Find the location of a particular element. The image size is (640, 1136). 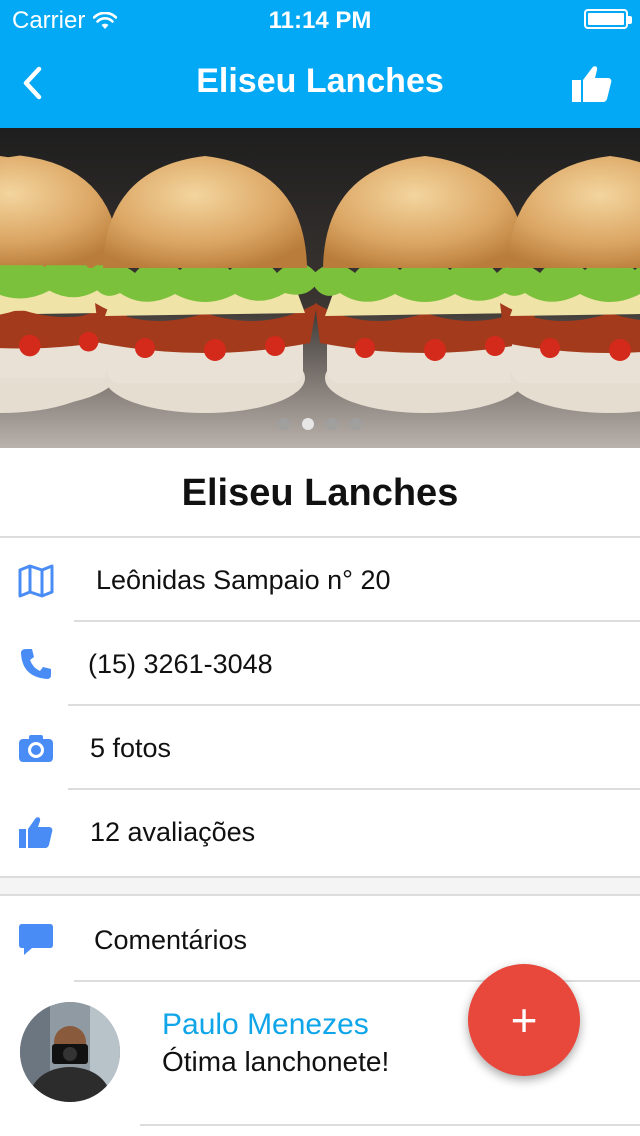

user-photo is located at coordinates (70, 1052).